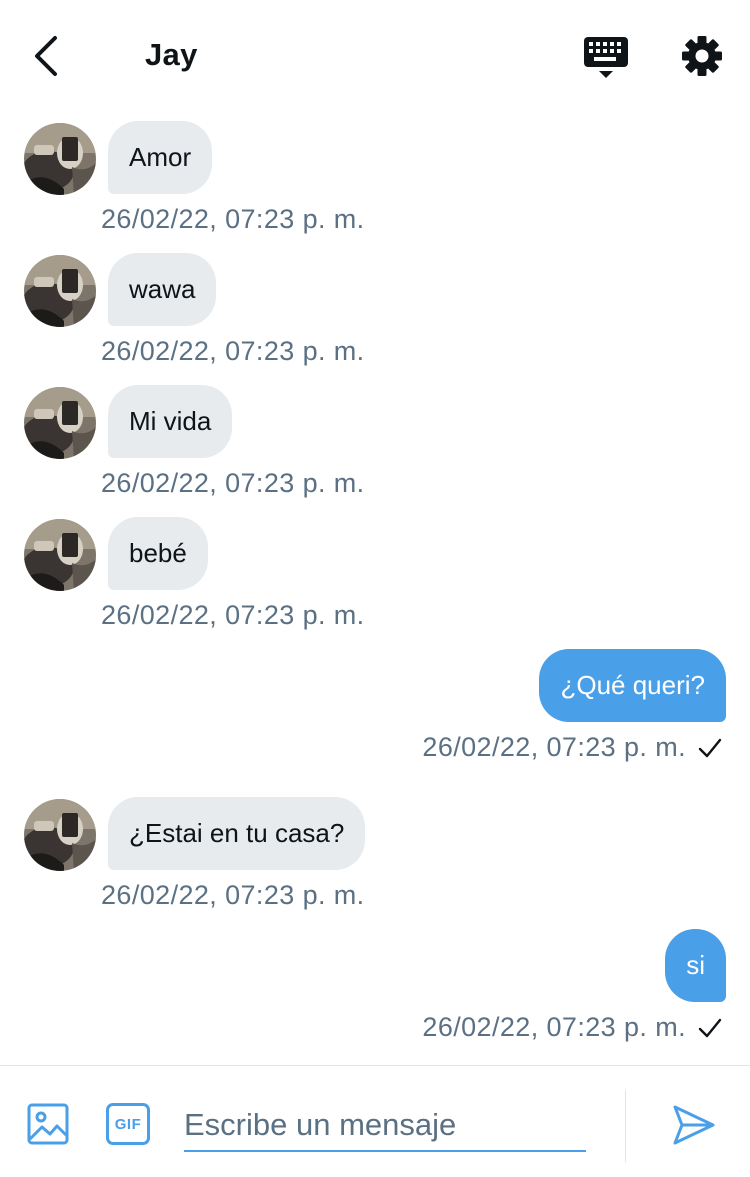 This screenshot has height=1177, width=750. I want to click on image-icon, so click(48, 1124).